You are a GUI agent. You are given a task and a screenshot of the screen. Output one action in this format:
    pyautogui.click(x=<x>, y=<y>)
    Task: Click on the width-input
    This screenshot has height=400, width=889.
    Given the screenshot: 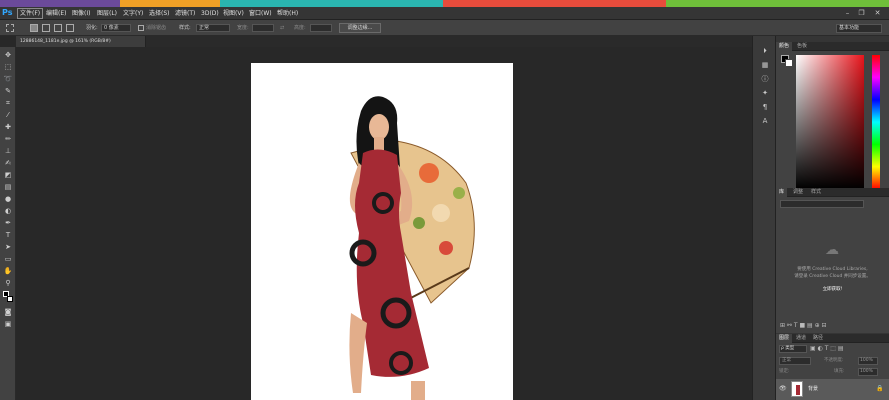 What is the action you would take?
    pyautogui.click(x=263, y=28)
    